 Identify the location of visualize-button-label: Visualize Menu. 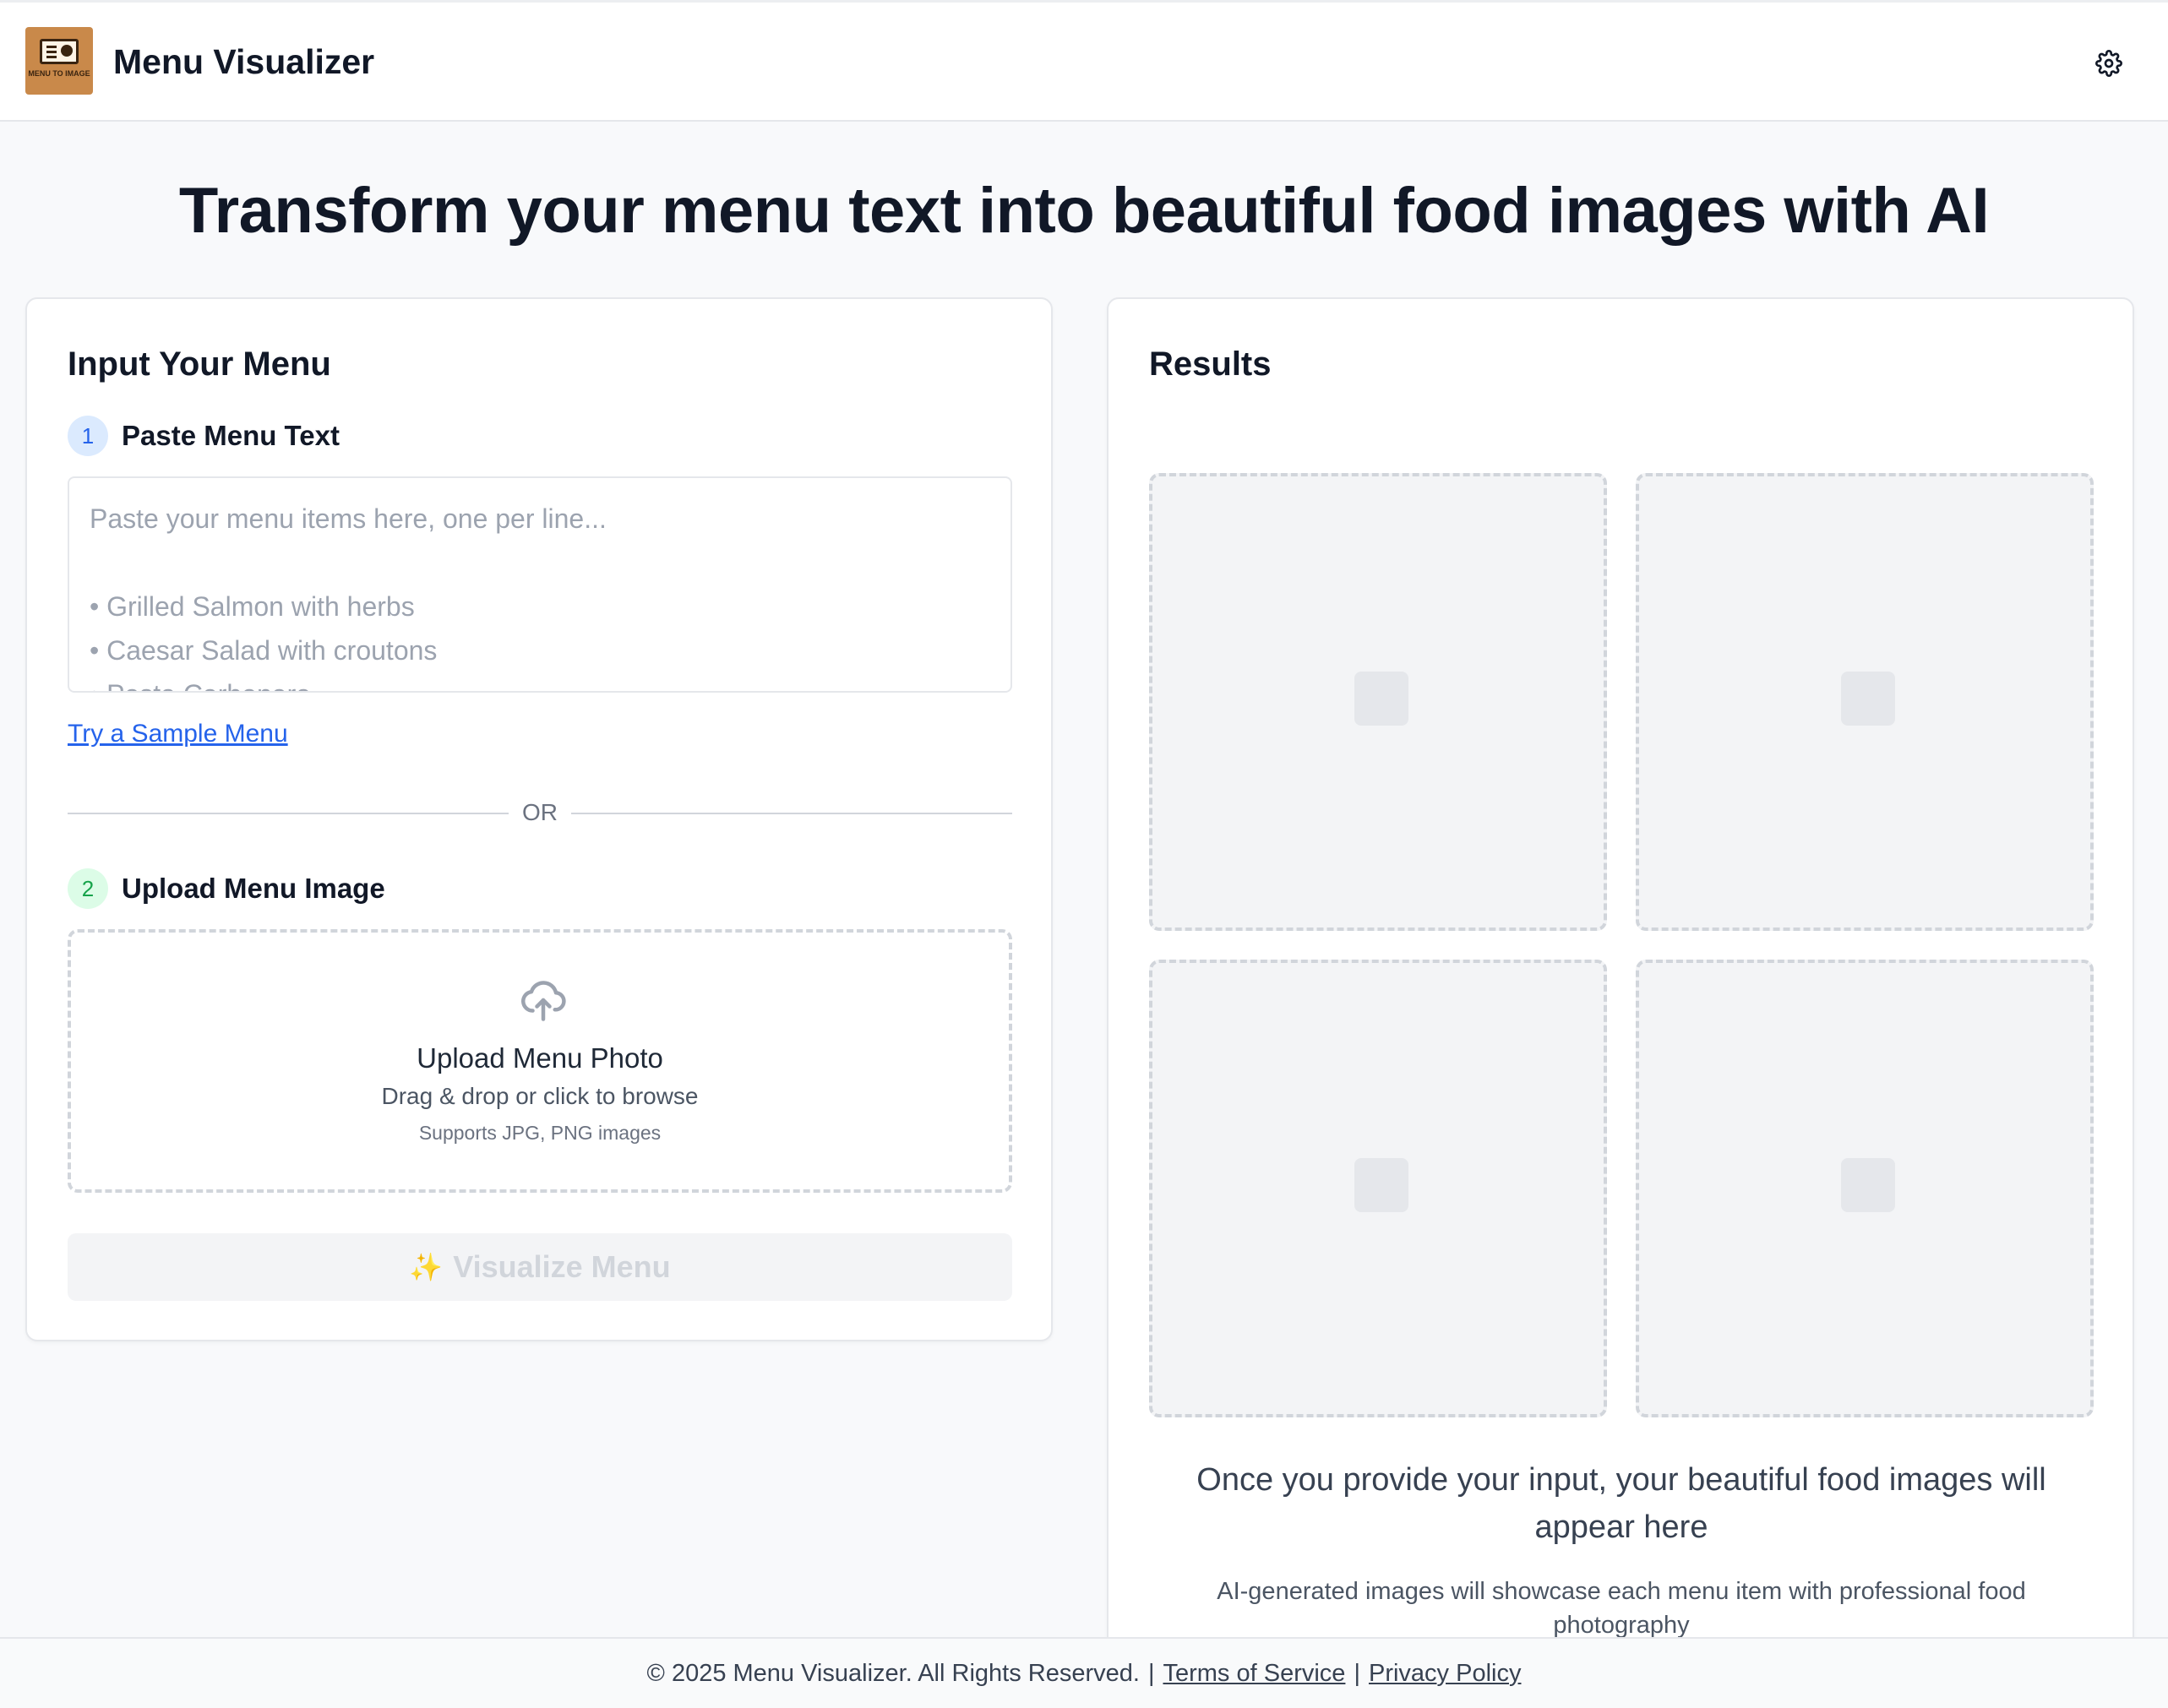
(562, 1266).